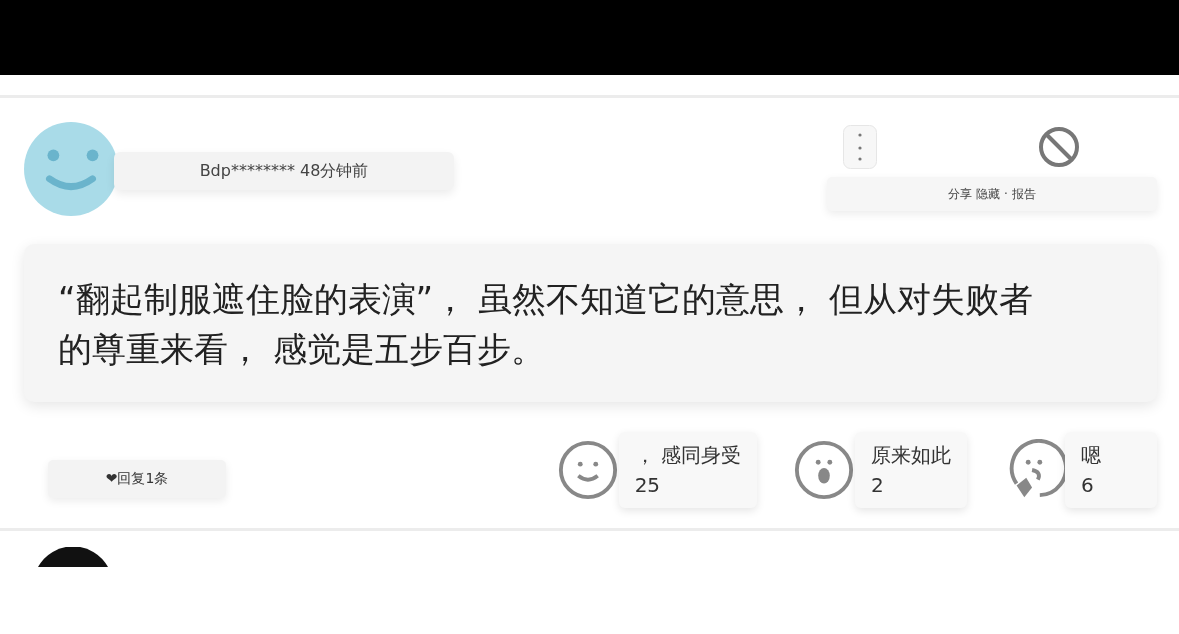  What do you see at coordinates (824, 470) in the screenshot?
I see `surprised-face-icon` at bounding box center [824, 470].